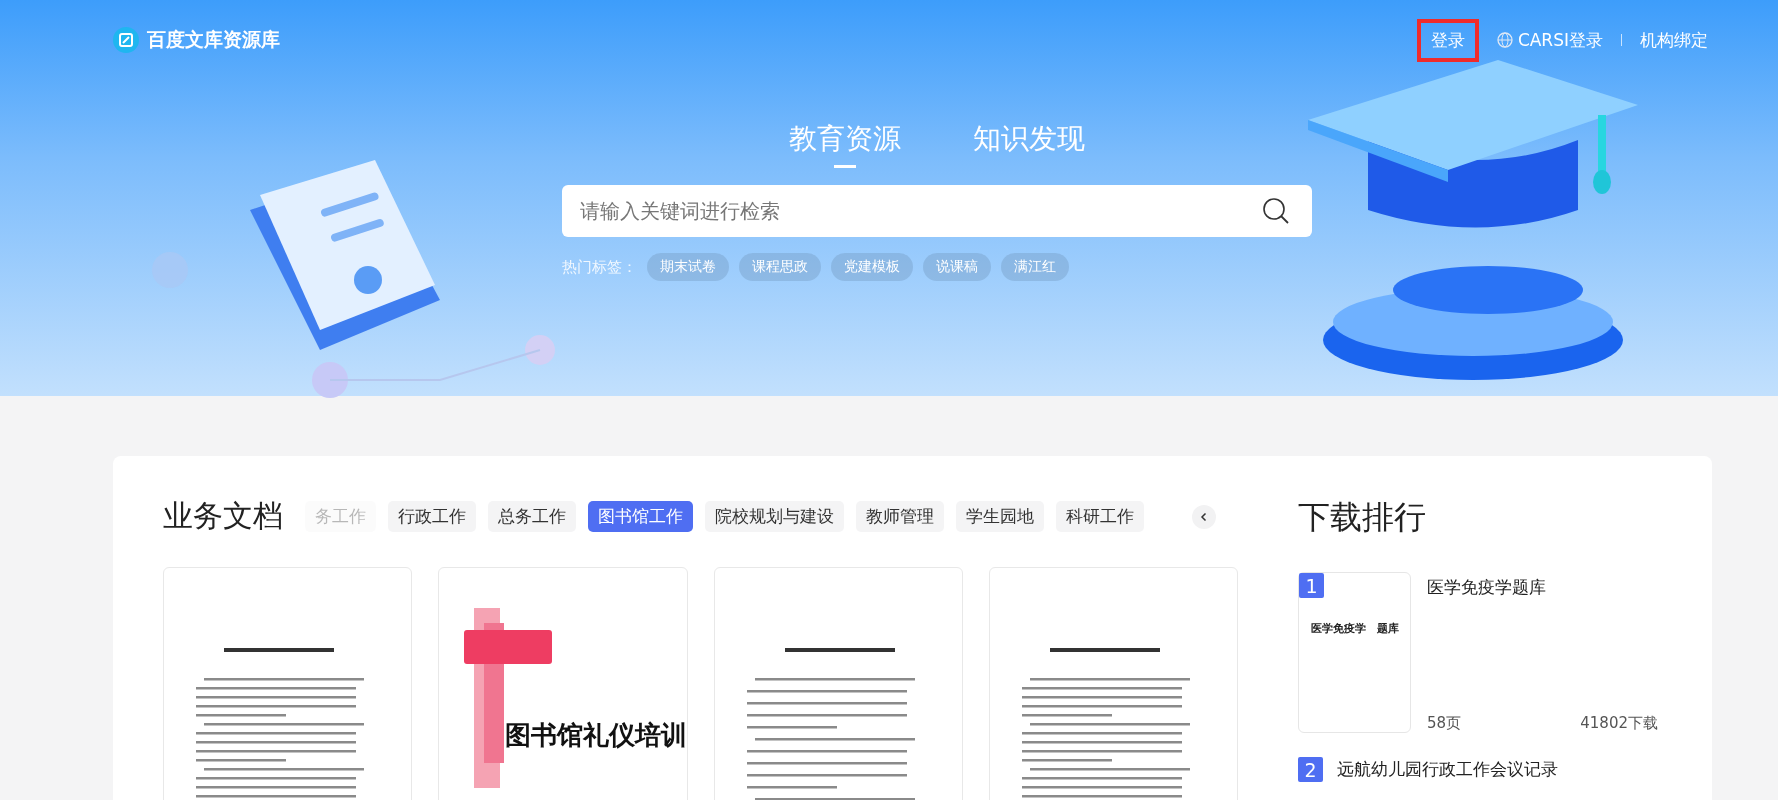 Image resolution: width=1778 pixels, height=800 pixels. I want to click on search-field: 请输入关键词进行检索, so click(937, 211).